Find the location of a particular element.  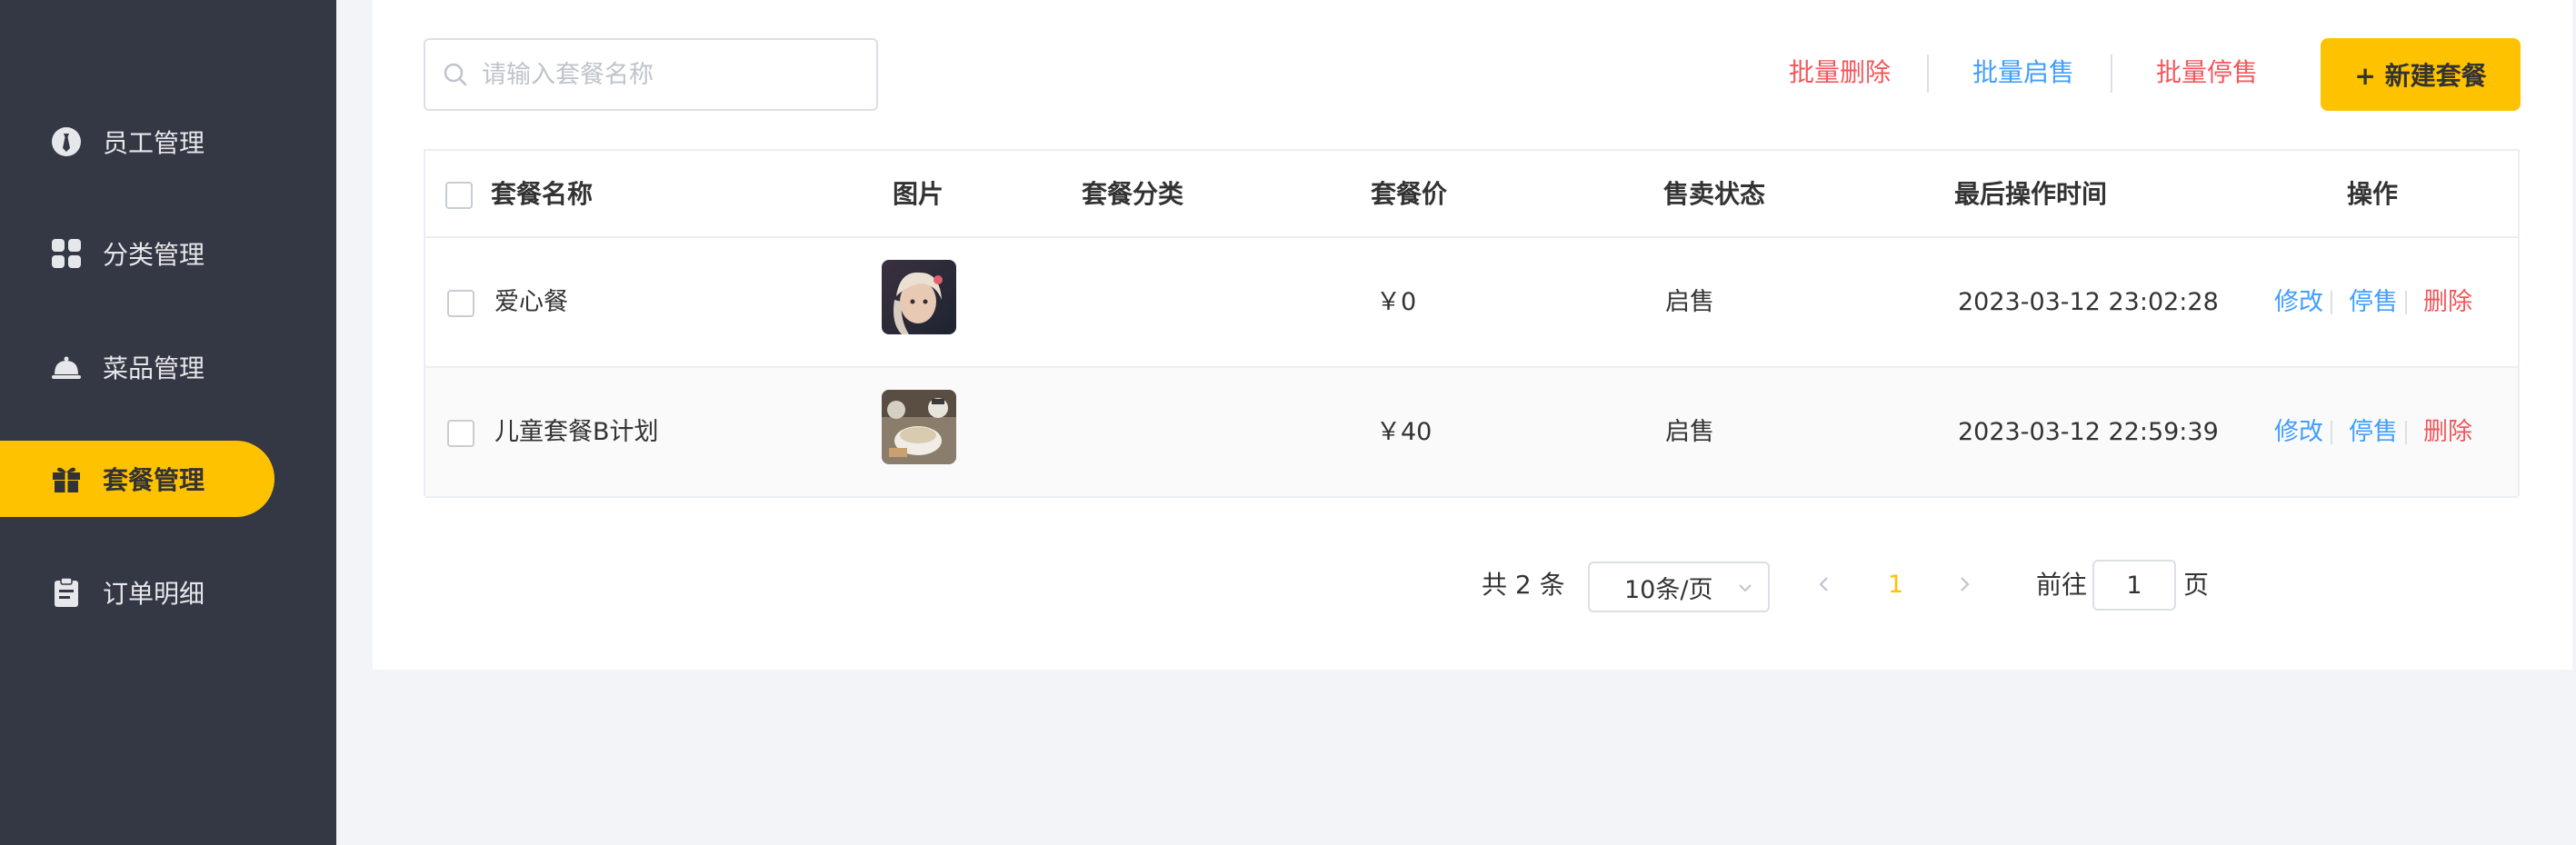

sidebar-item-orders: 订单明细 is located at coordinates (137, 592).